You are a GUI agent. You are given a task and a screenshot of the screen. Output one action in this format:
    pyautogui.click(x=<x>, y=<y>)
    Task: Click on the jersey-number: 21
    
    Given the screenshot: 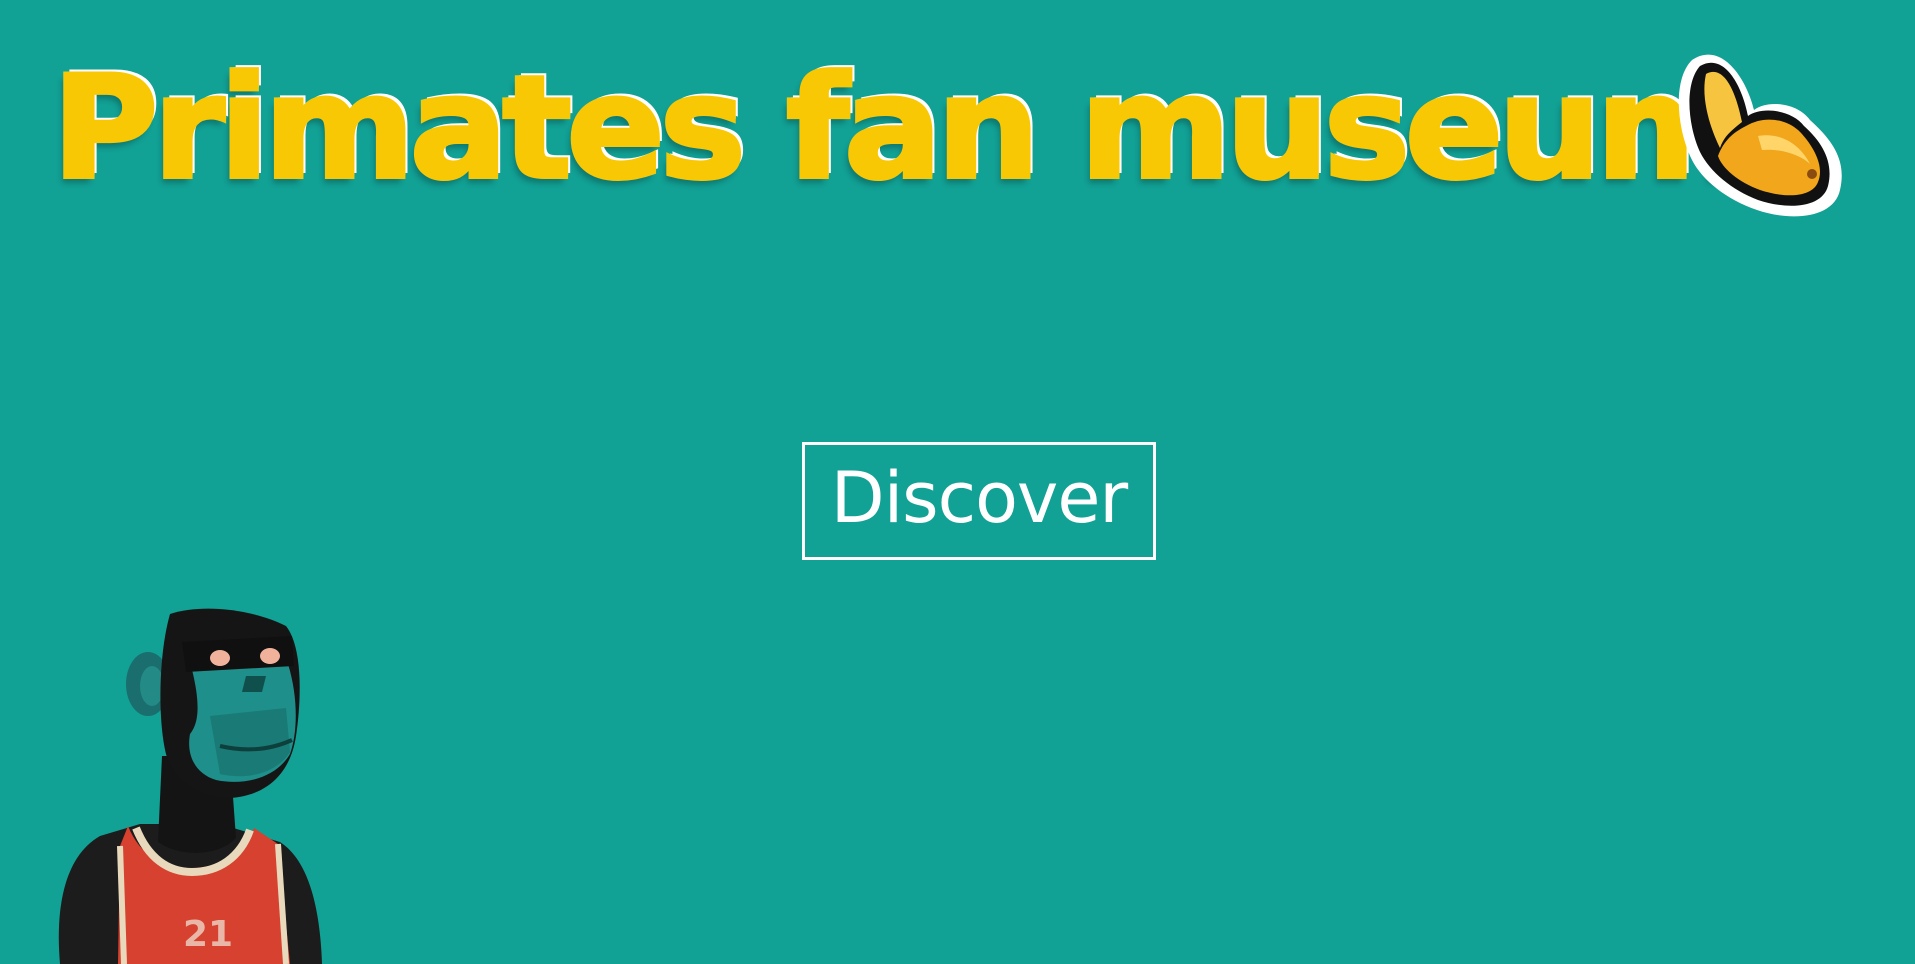 What is the action you would take?
    pyautogui.click(x=208, y=934)
    